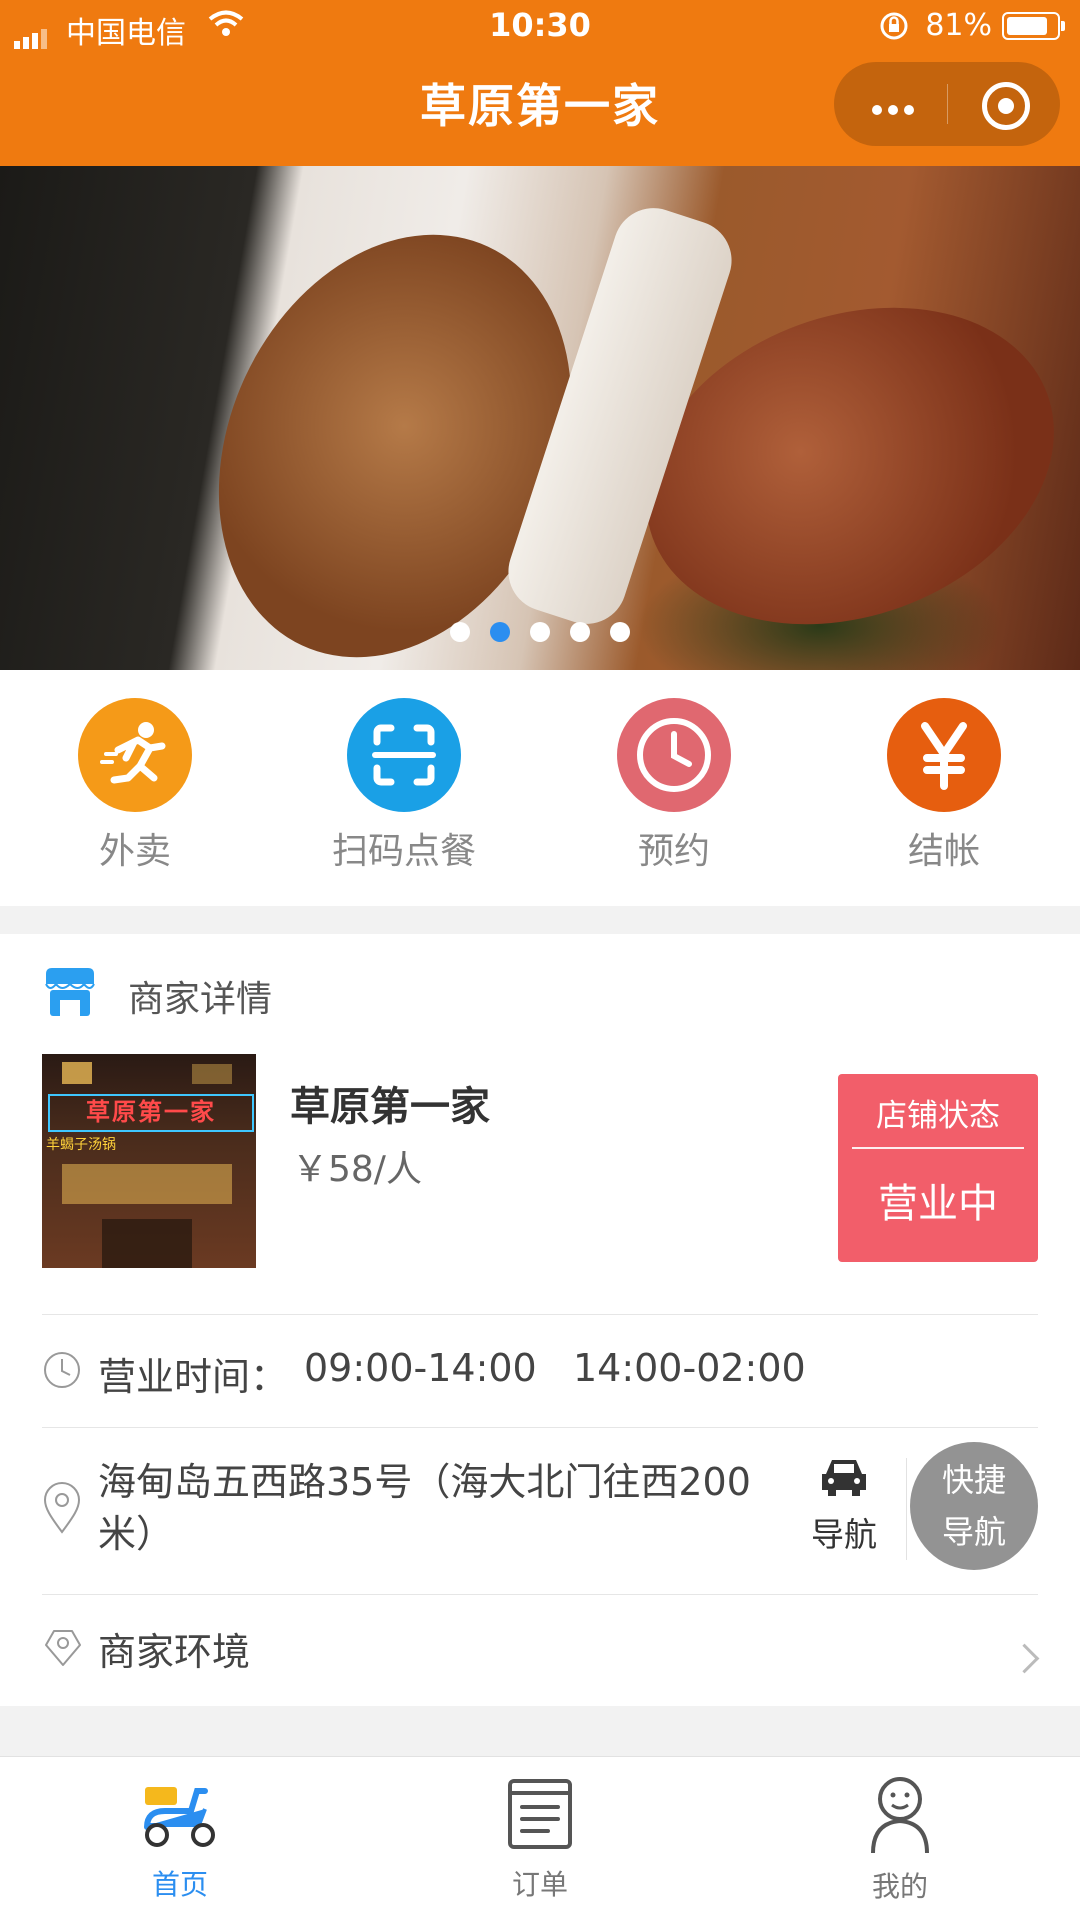  I want to click on quick-item-label: 外卖, so click(134, 851).